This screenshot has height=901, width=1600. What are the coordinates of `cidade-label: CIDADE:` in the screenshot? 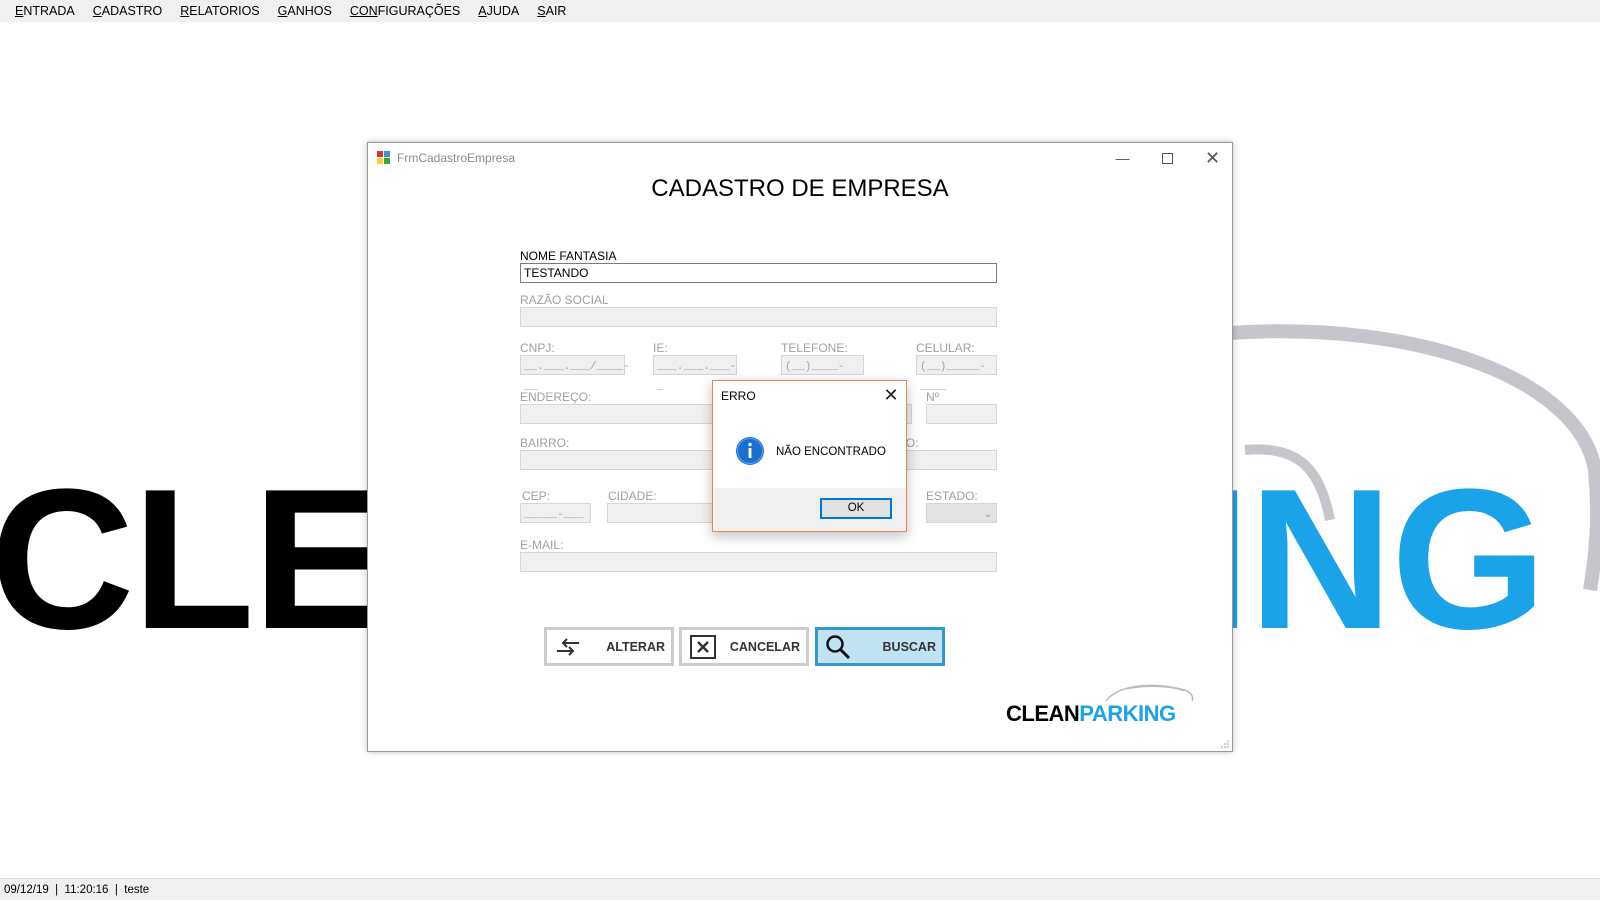 It's located at (632, 496).